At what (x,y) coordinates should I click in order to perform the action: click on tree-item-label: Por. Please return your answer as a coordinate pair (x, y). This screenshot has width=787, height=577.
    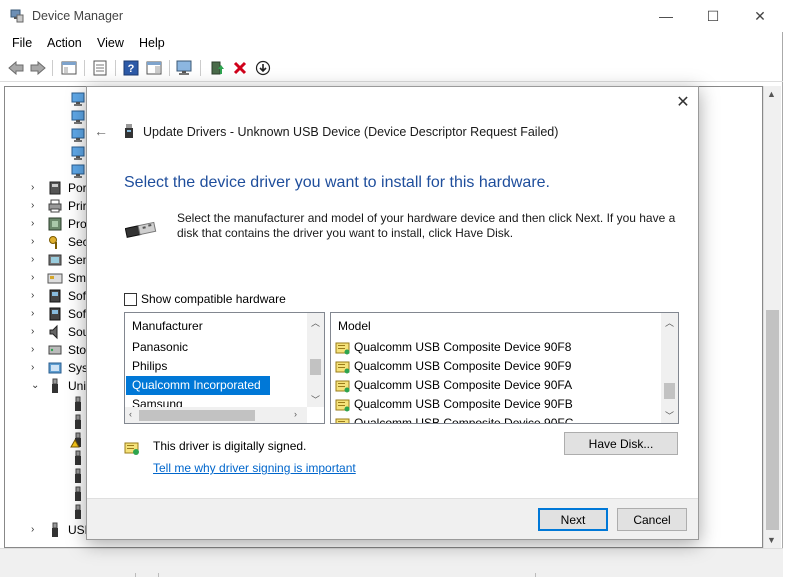
    Looking at the image, I should click on (77, 188).